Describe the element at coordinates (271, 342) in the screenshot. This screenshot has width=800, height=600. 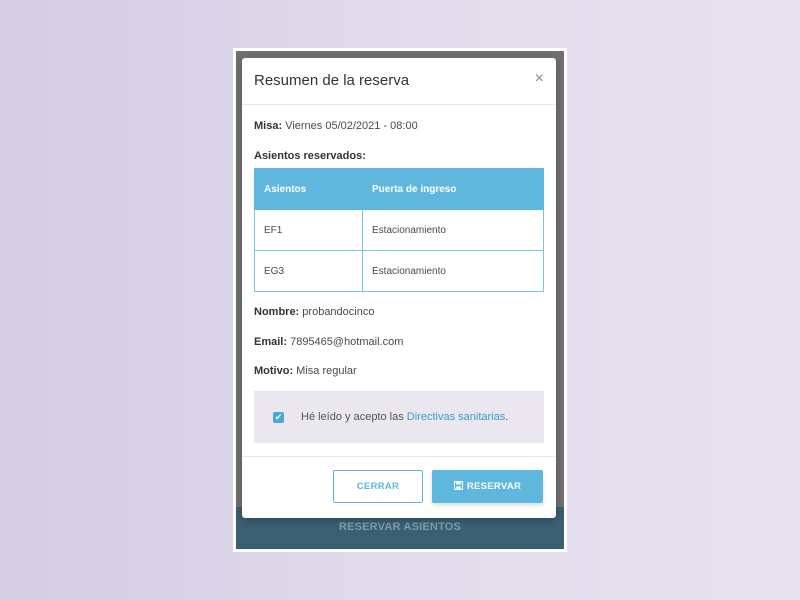
I see `email-label: Email:` at that location.